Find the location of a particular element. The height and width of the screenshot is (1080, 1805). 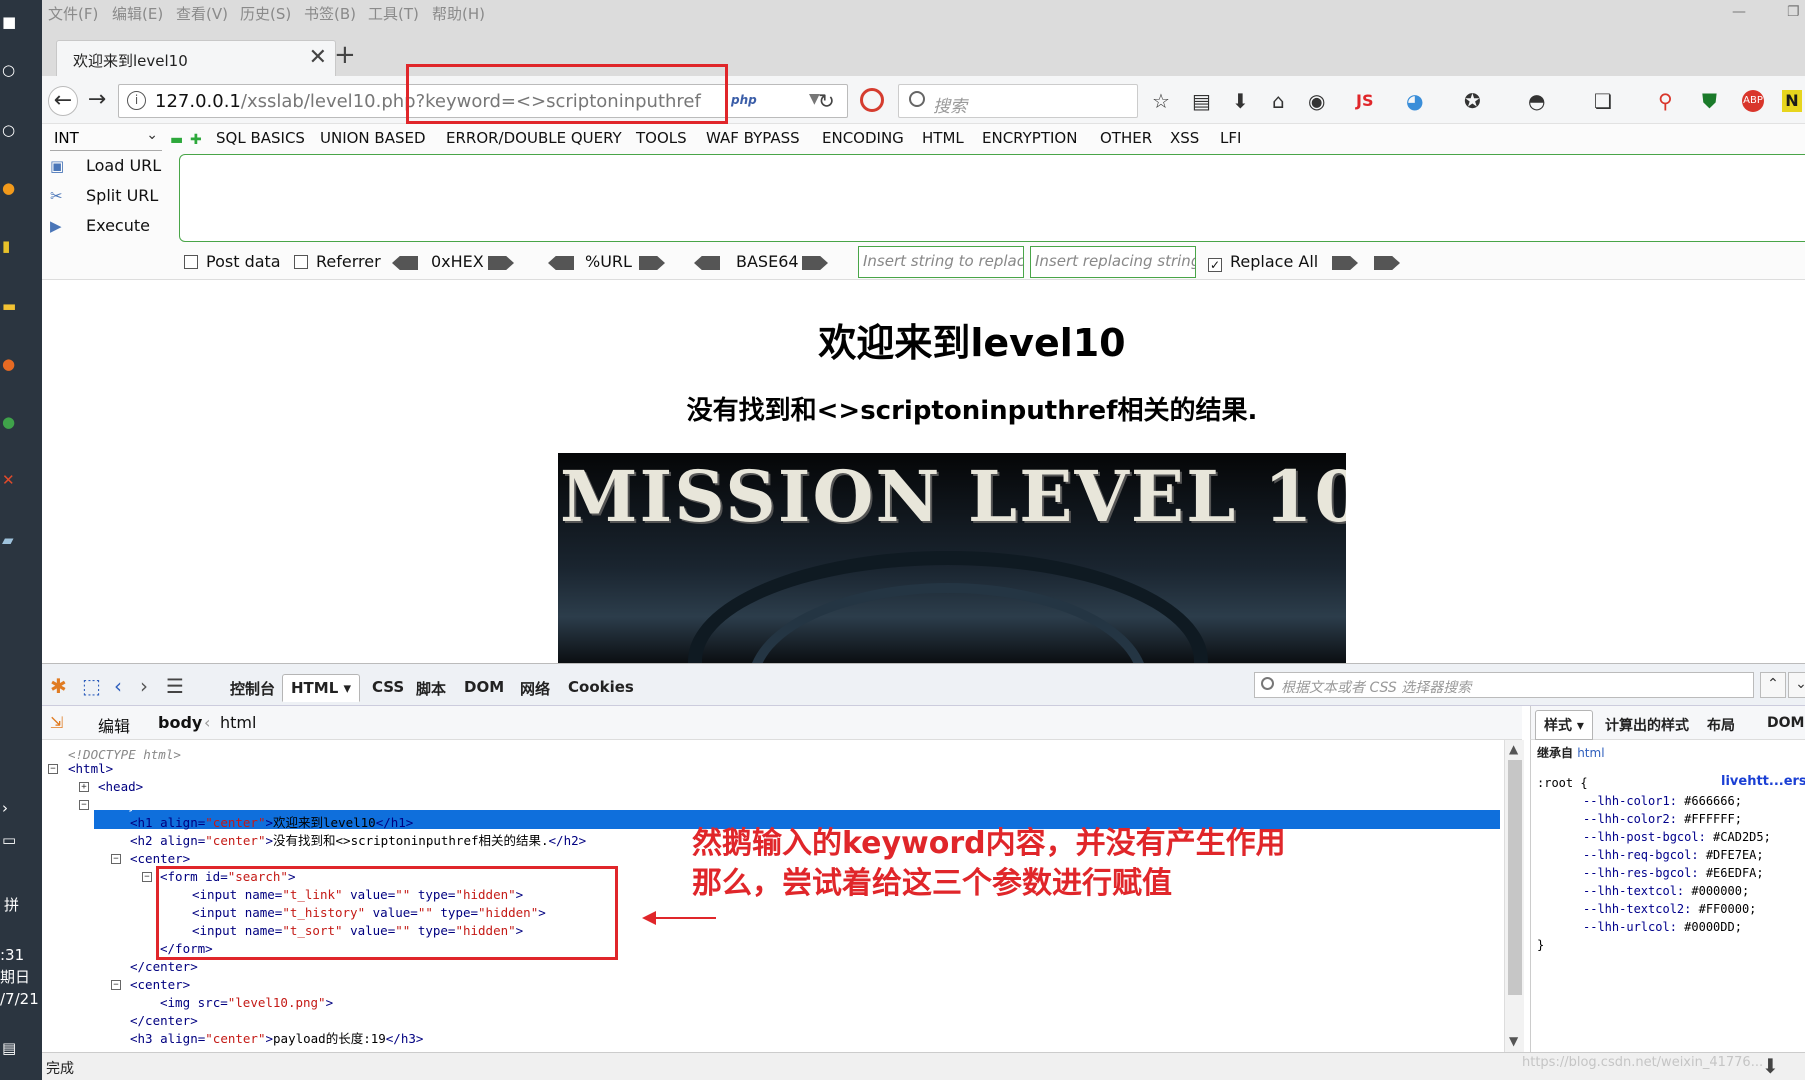

palette-icon: ✪ is located at coordinates (1472, 101).